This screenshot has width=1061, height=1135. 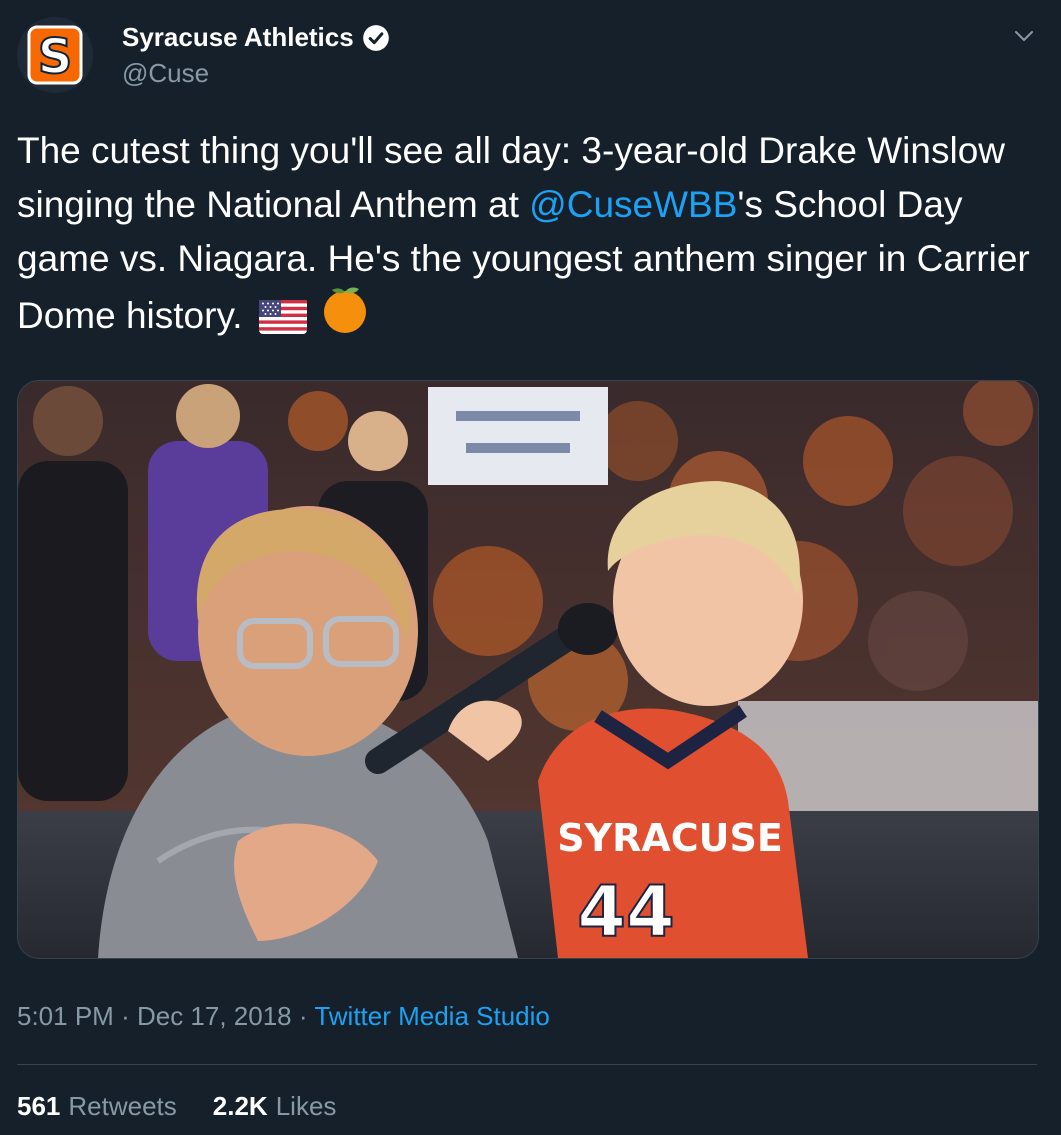 I want to click on orange-emoji-icon, so click(x=345, y=310).